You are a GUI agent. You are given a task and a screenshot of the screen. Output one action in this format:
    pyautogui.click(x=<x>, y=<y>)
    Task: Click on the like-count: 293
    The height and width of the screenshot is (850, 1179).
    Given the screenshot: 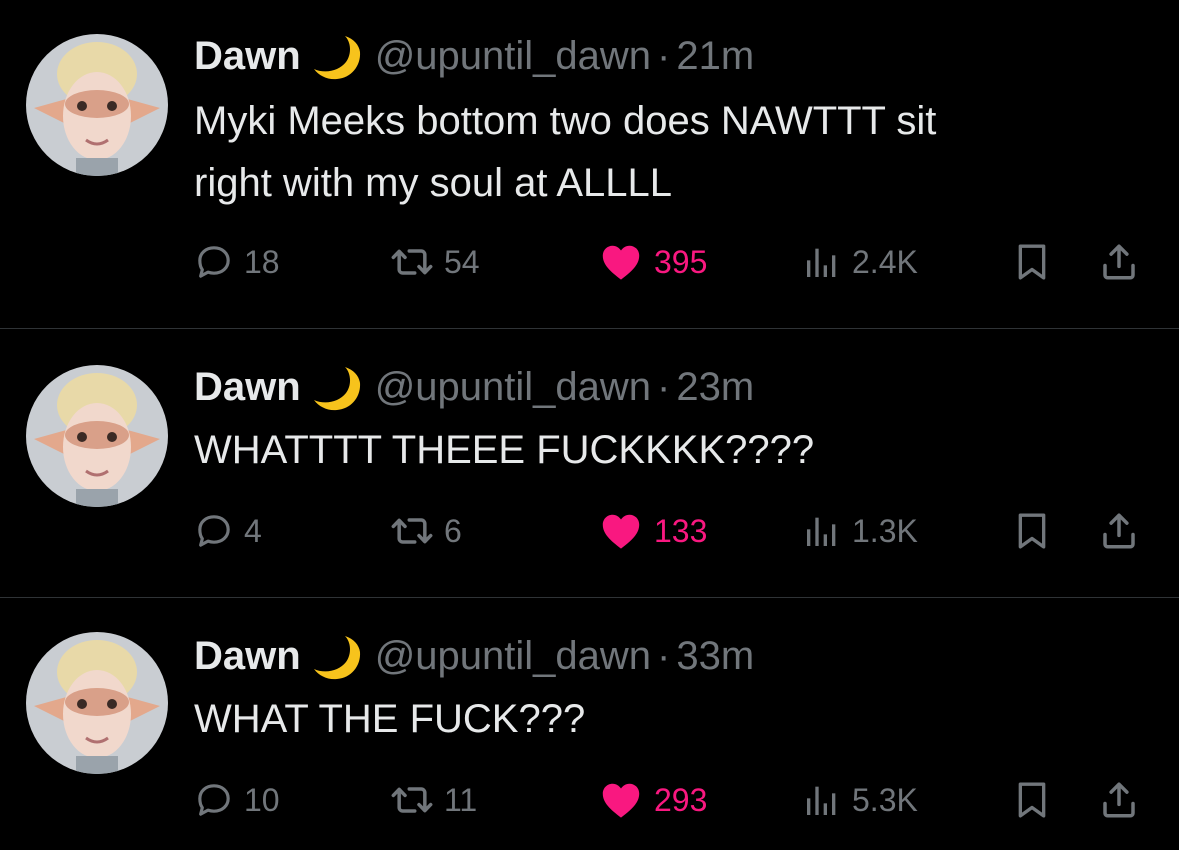 What is the action you would take?
    pyautogui.click(x=681, y=799)
    